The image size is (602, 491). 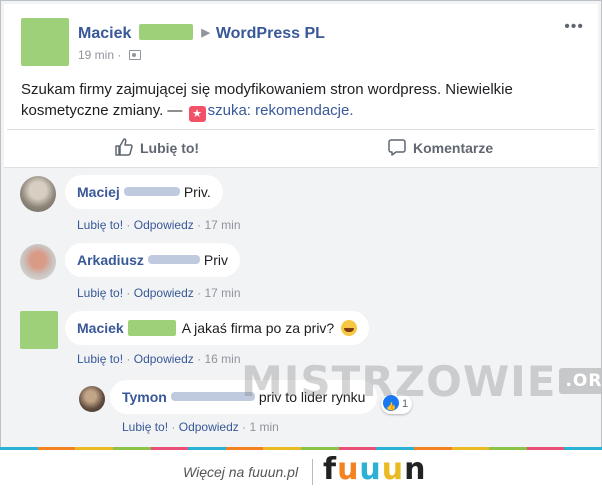 I want to click on thumbs-up-icon, so click(x=124, y=147).